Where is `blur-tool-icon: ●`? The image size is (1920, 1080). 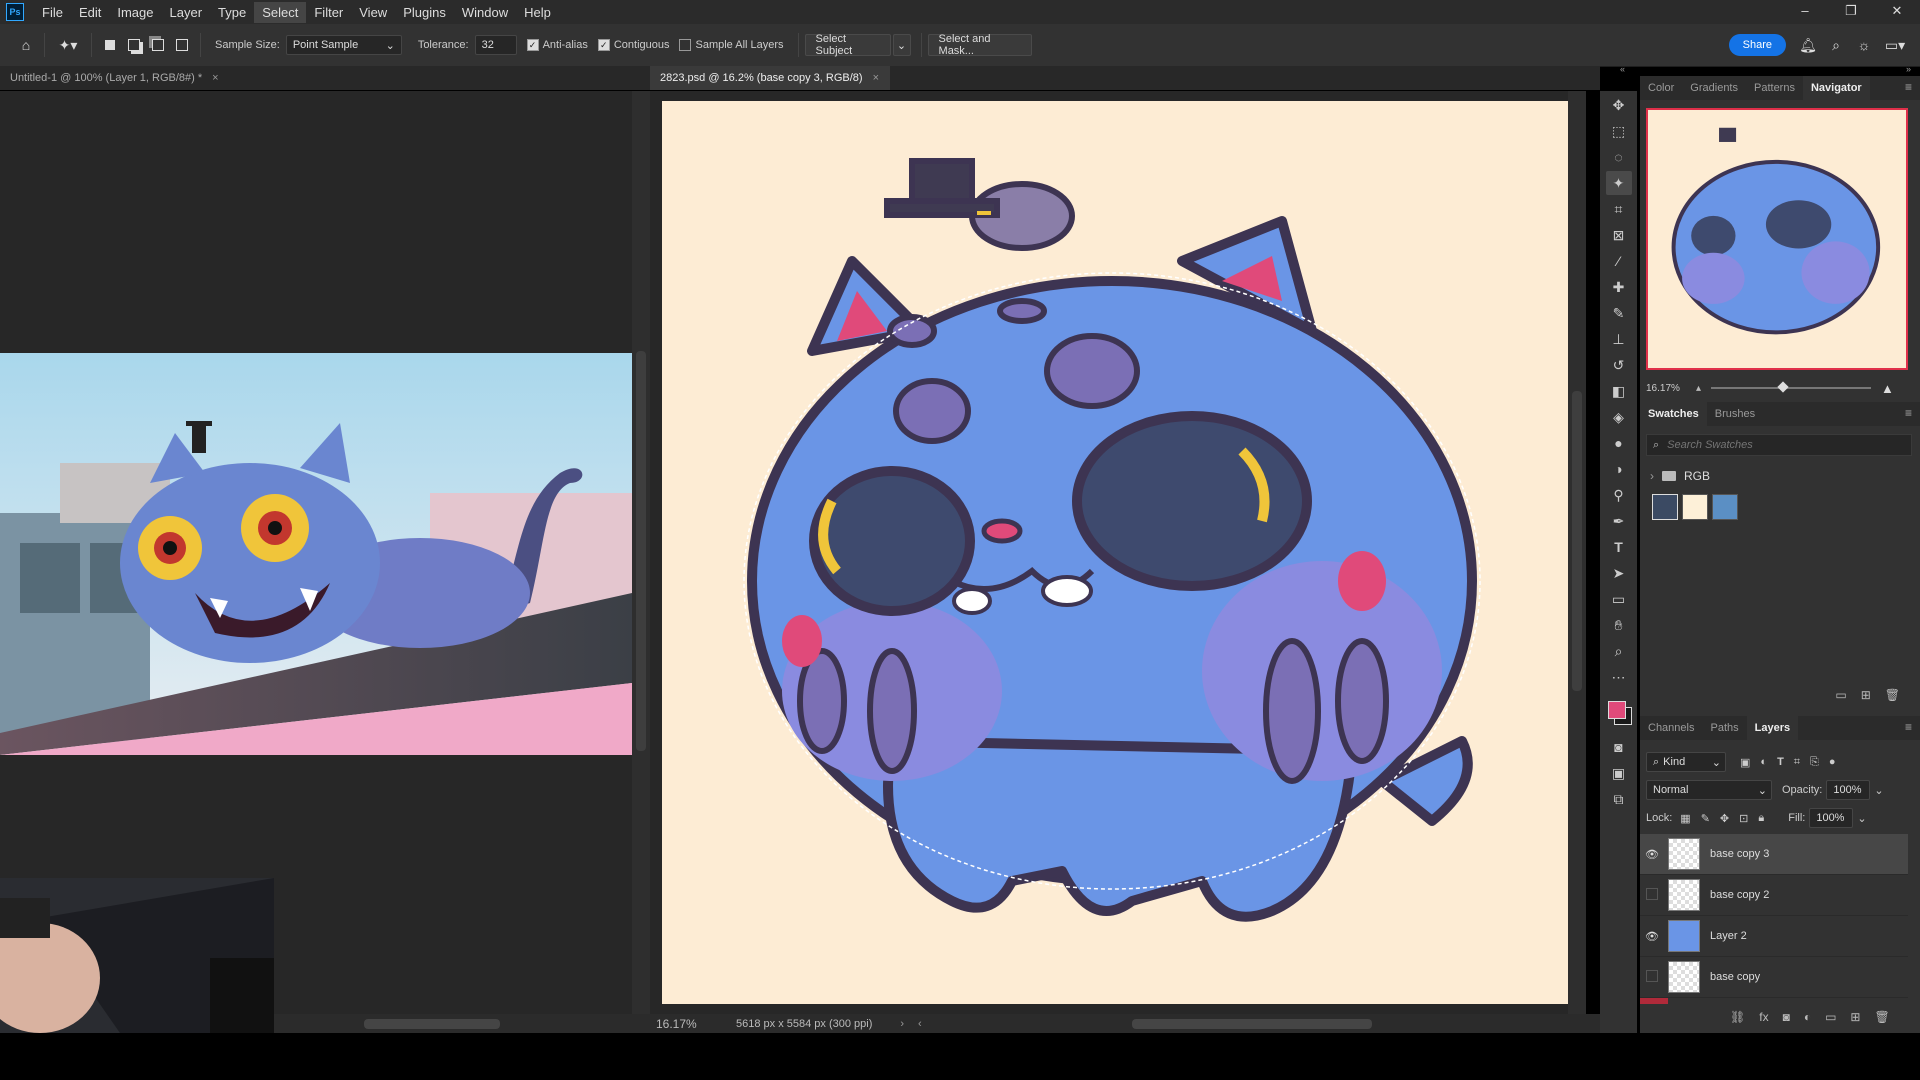
blur-tool-icon: ● is located at coordinates (1619, 443).